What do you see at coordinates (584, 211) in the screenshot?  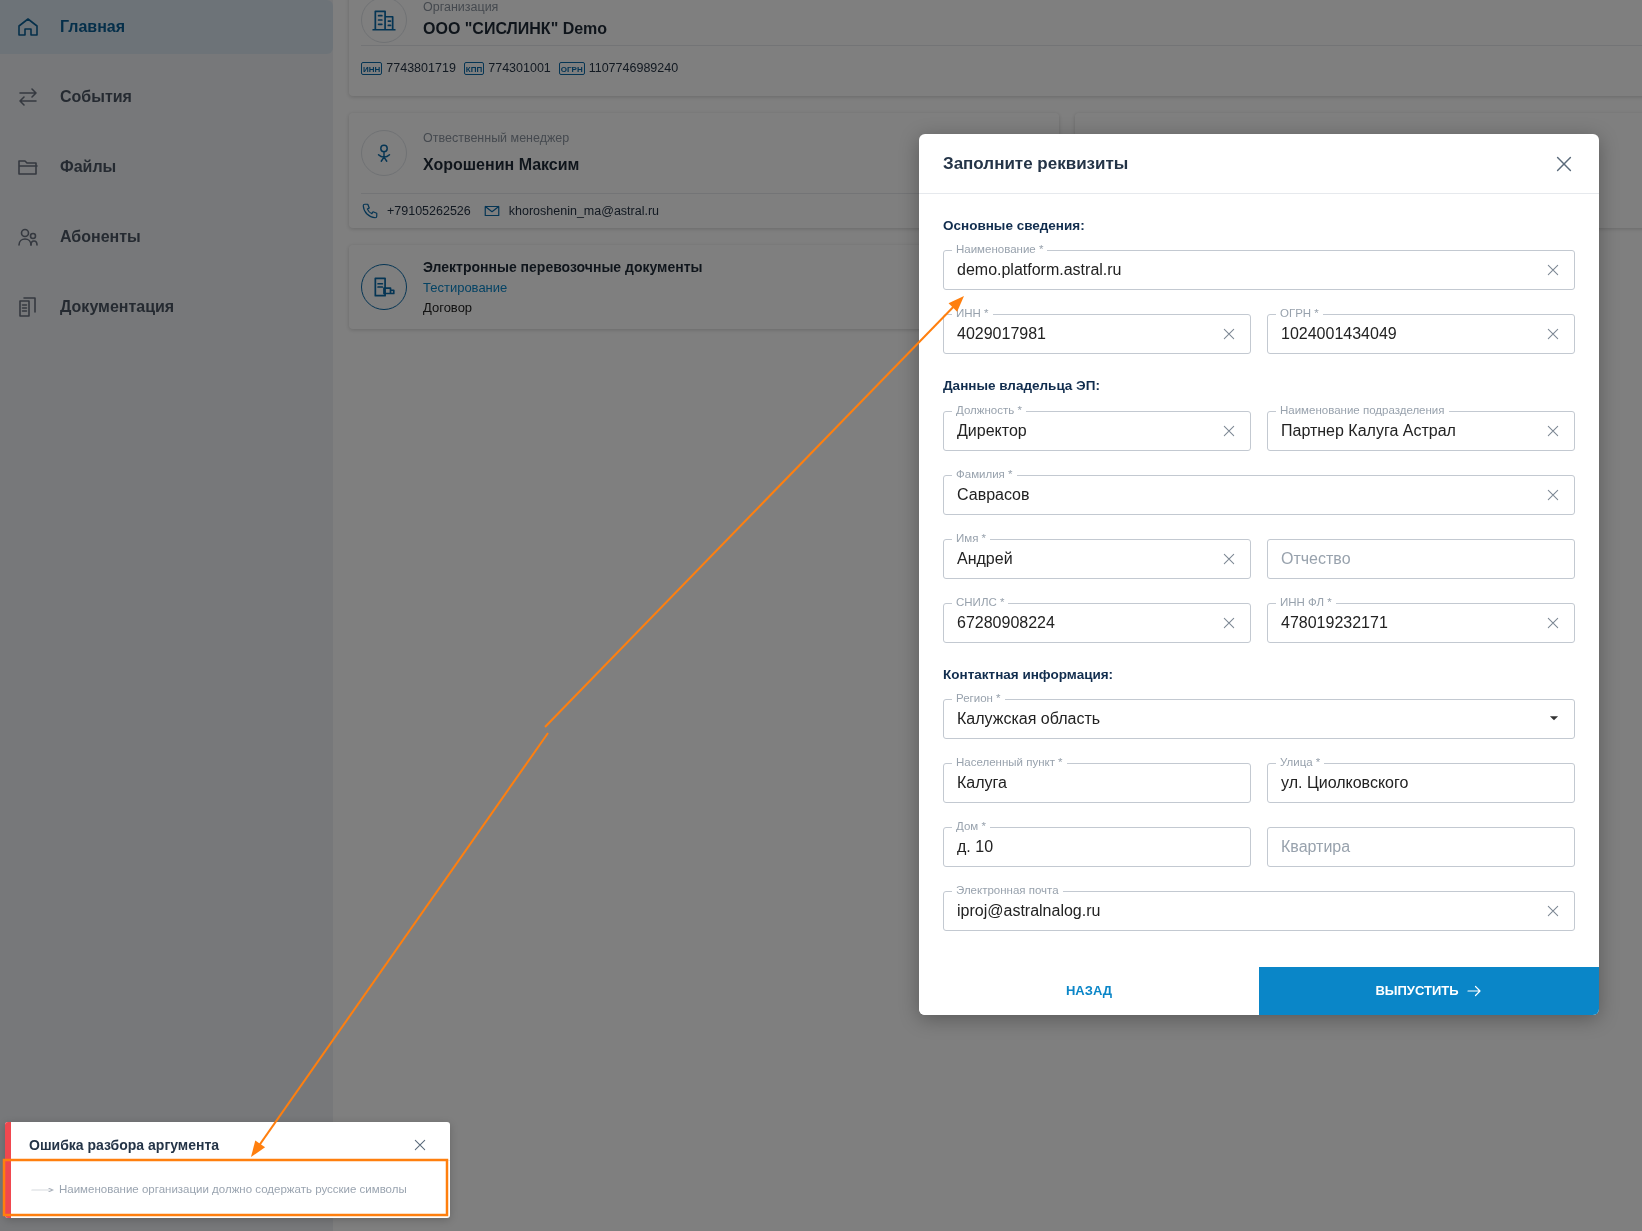 I see `email-address: khoroshenin_ma@astral.ru` at bounding box center [584, 211].